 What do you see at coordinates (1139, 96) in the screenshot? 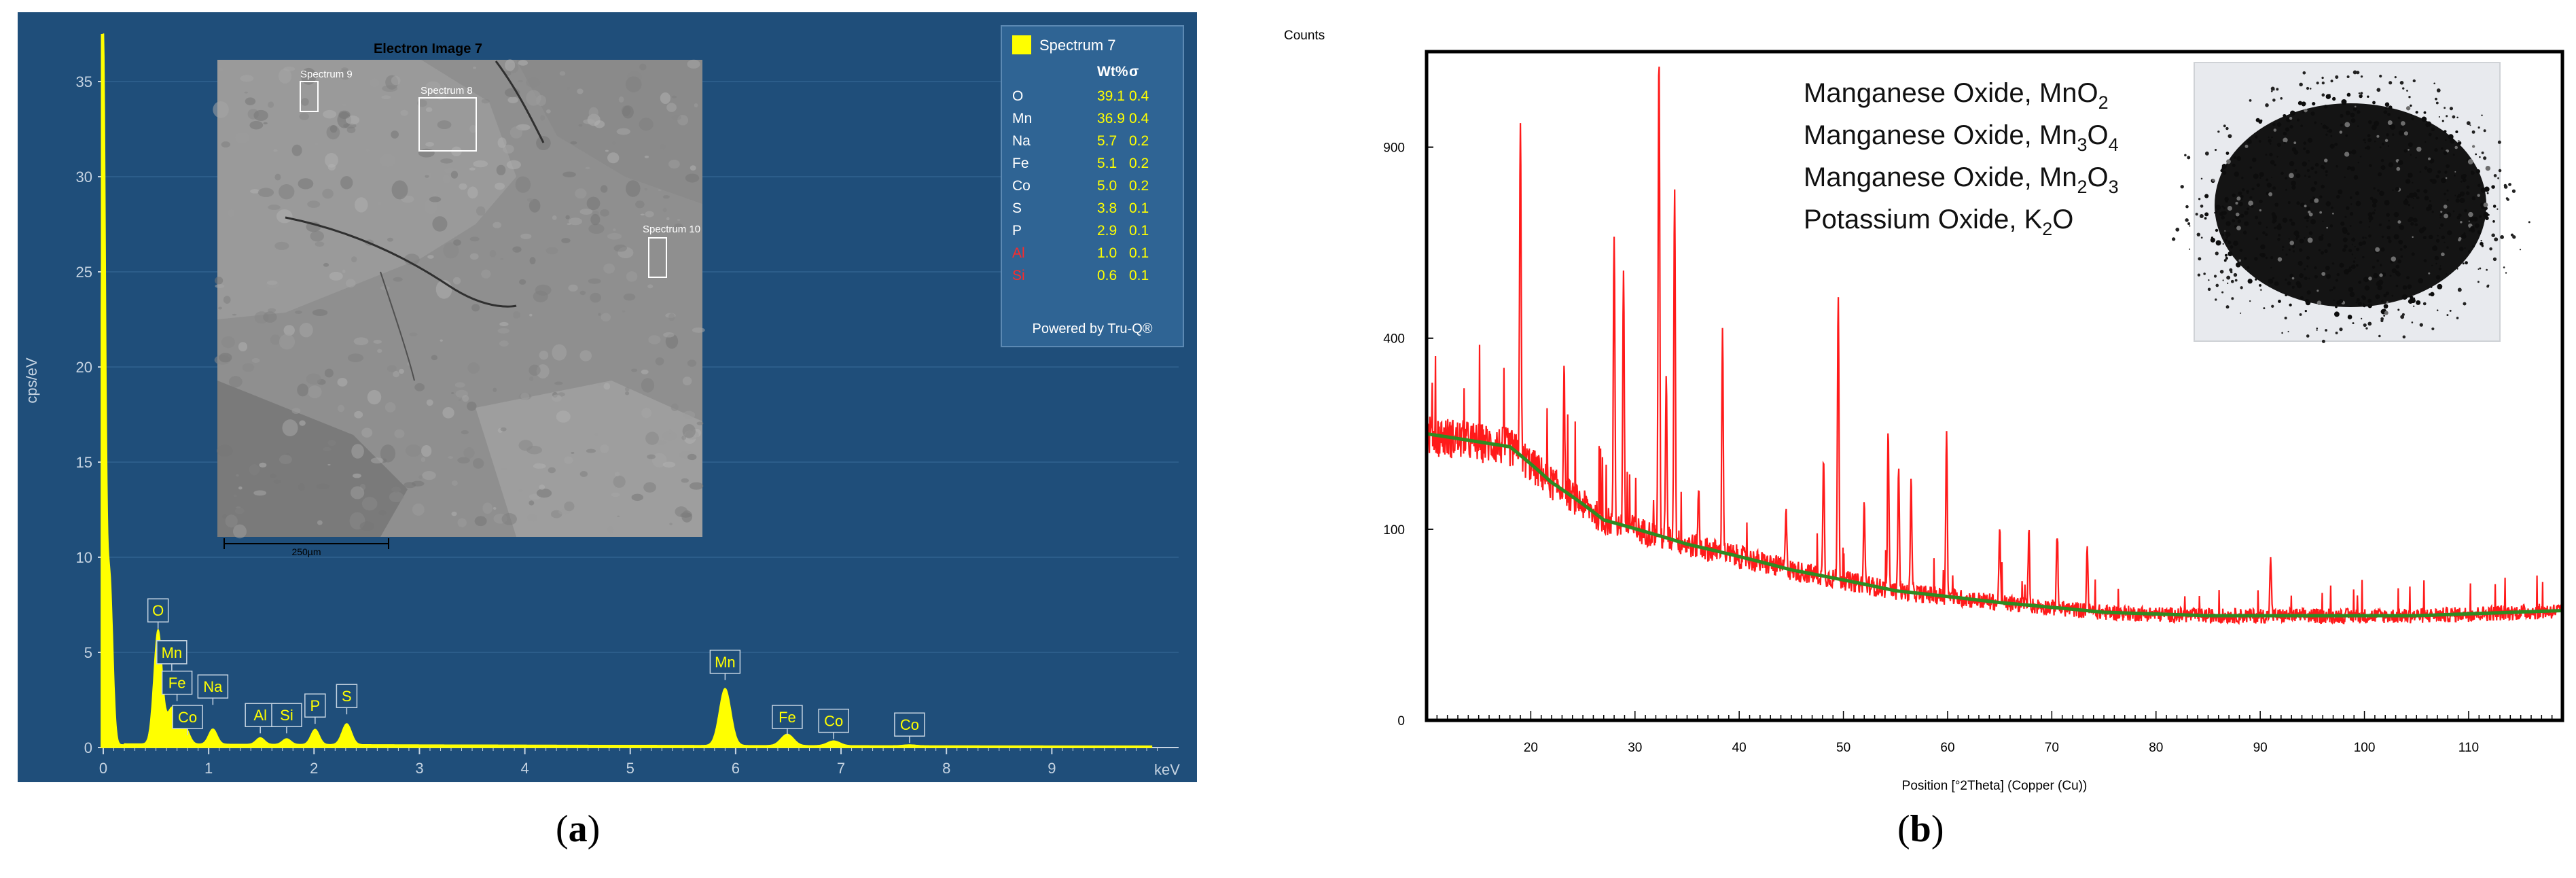
I see `quant-sigma: 0.4` at bounding box center [1139, 96].